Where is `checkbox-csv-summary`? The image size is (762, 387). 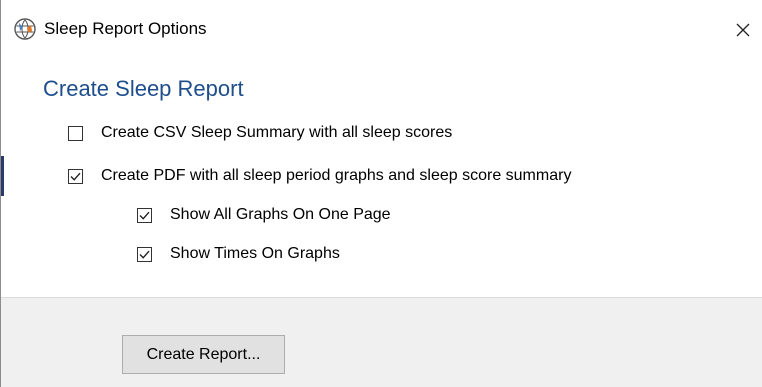
checkbox-csv-summary is located at coordinates (75, 133).